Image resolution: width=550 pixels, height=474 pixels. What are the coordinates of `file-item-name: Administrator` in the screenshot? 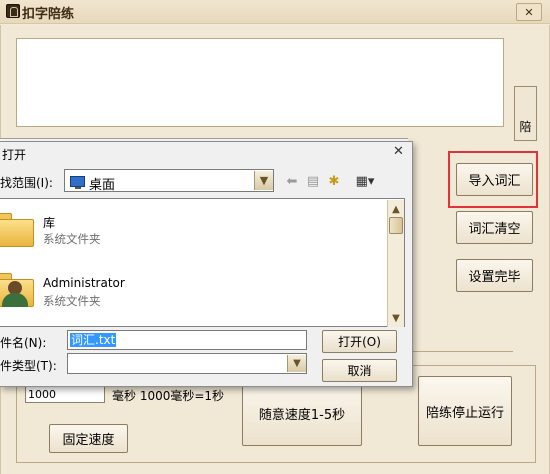 It's located at (84, 283).